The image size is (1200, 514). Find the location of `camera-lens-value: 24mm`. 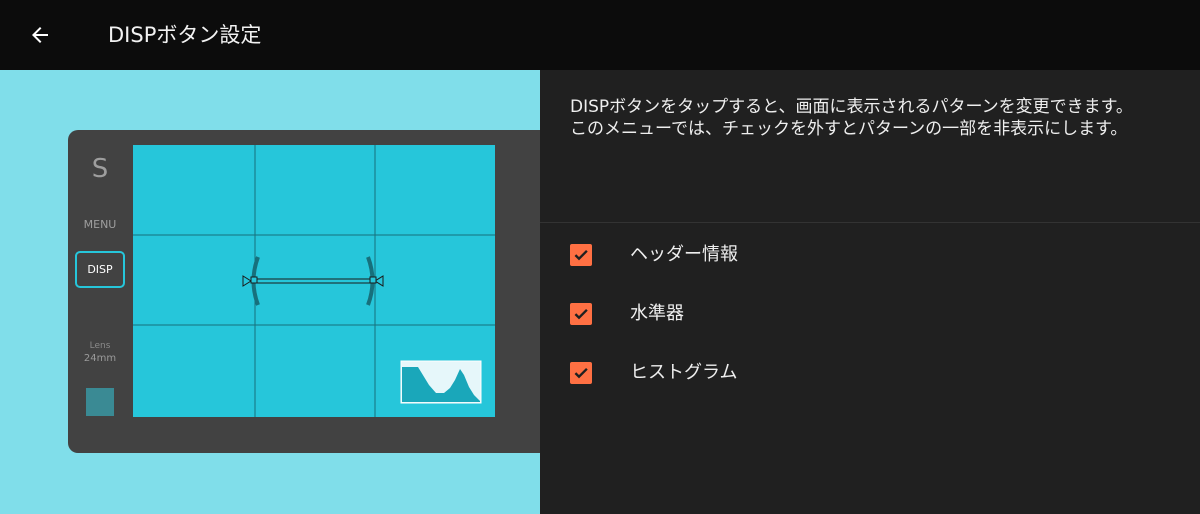

camera-lens-value: 24mm is located at coordinates (100, 358).